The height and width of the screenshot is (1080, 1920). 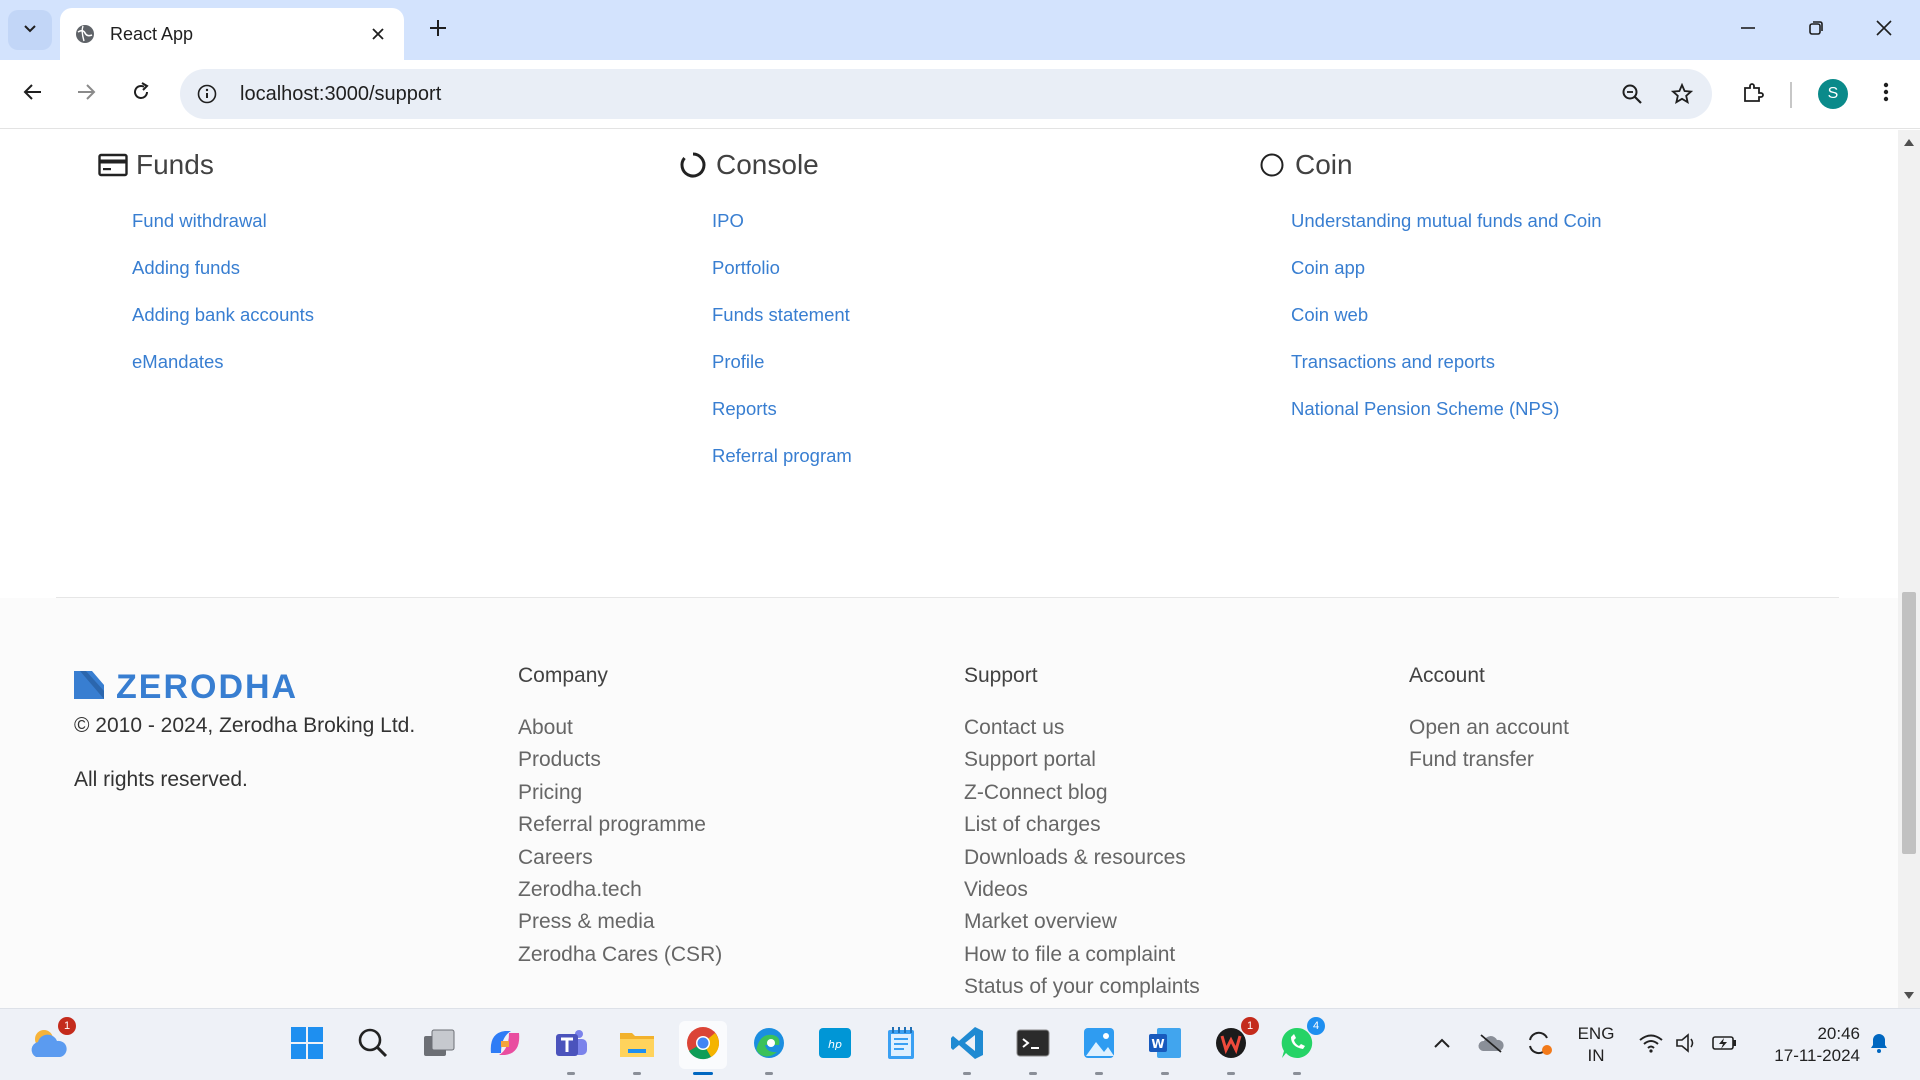 What do you see at coordinates (1447, 675) in the screenshot?
I see `footer-column-heading: Account` at bounding box center [1447, 675].